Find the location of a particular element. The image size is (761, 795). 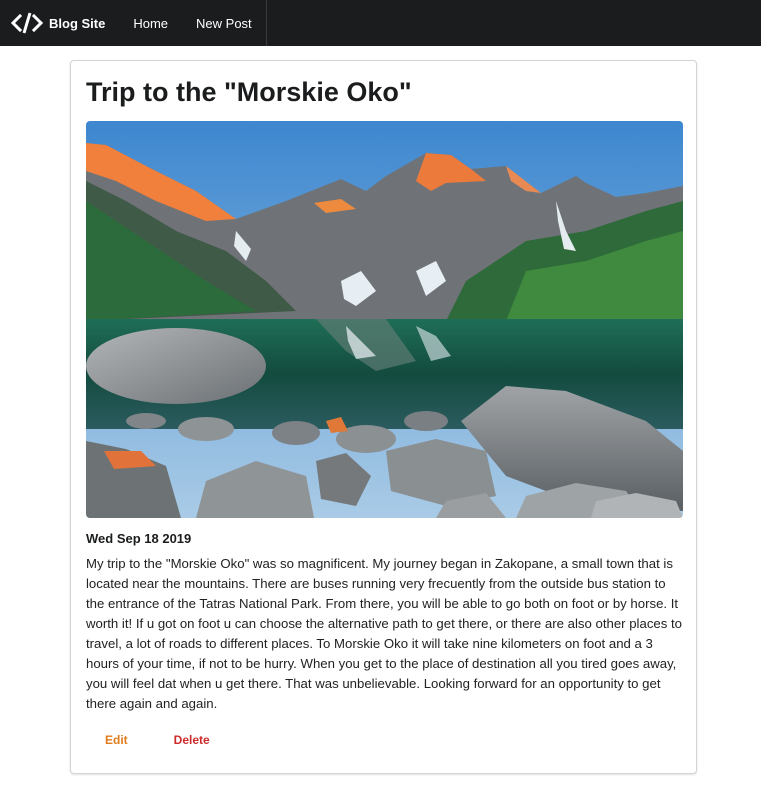

edit-button: Edit is located at coordinates (116, 740).